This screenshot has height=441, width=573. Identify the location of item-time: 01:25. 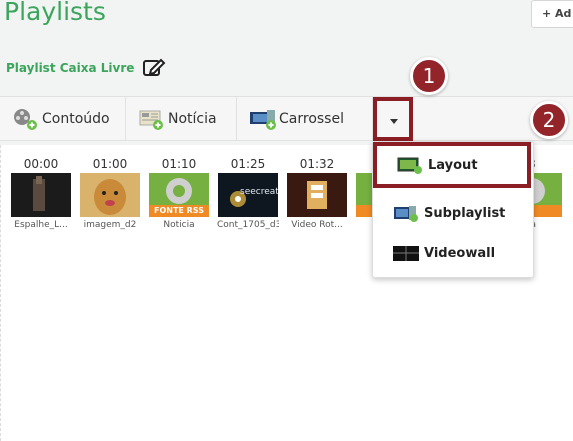
(248, 164).